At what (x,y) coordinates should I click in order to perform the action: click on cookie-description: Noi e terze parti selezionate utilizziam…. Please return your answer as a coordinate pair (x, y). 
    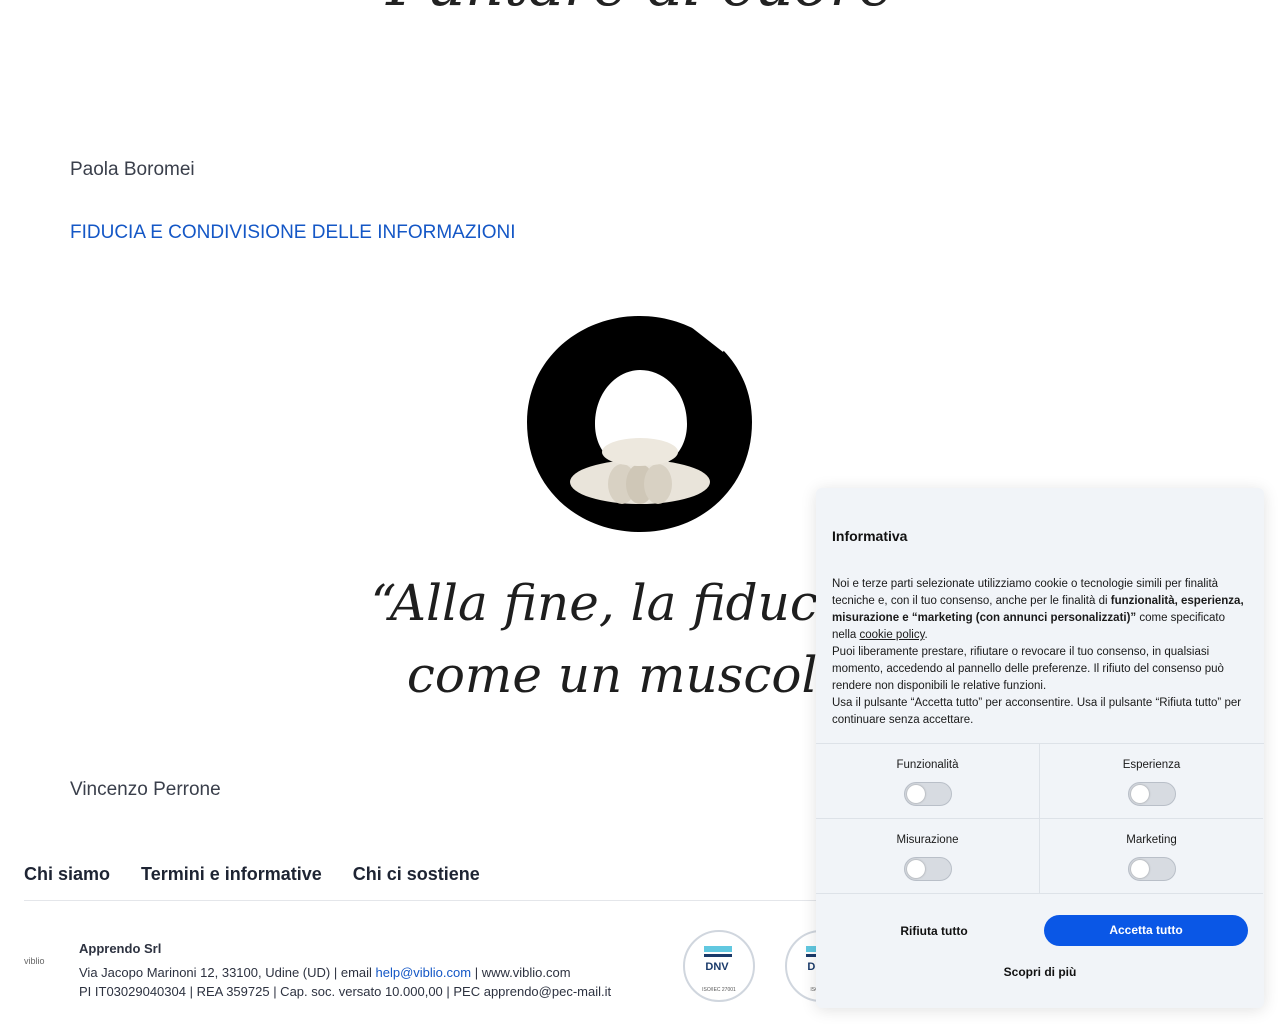
    Looking at the image, I should click on (1038, 652).